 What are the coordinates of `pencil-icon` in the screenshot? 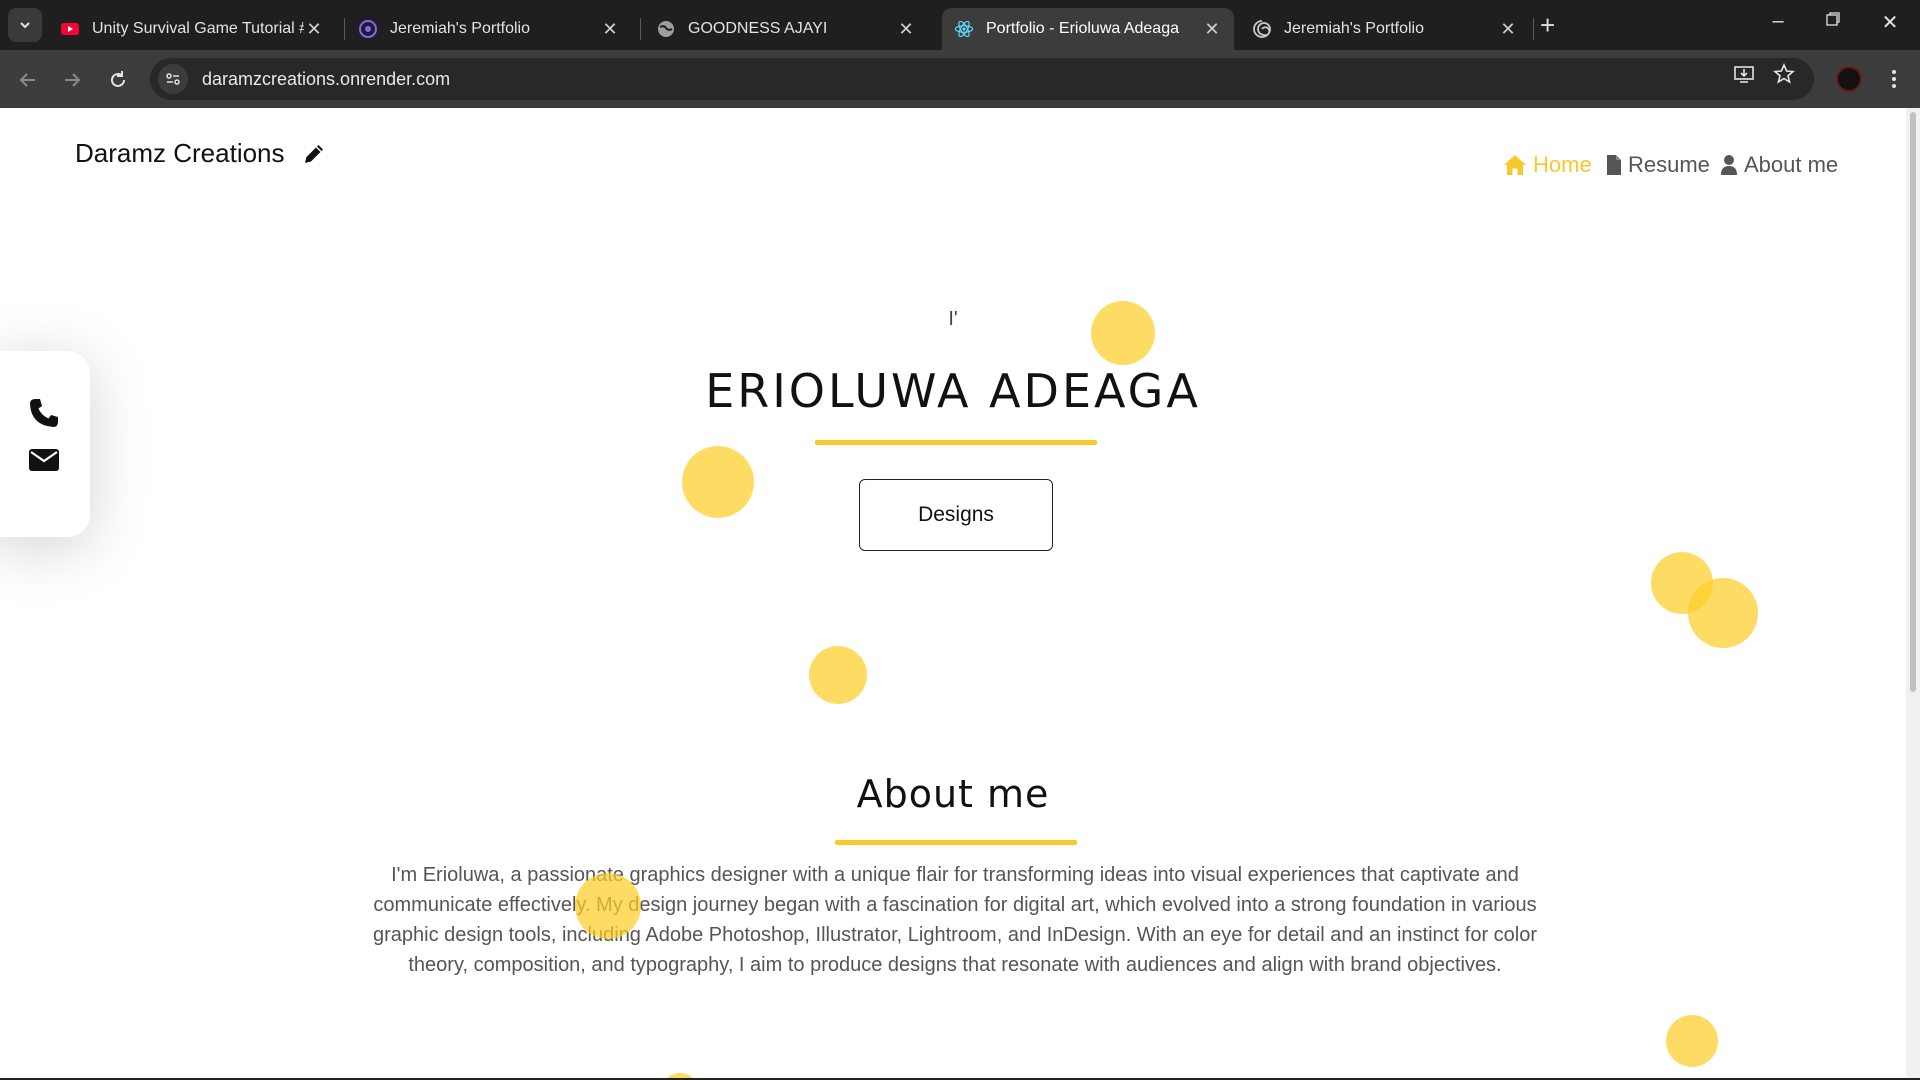 It's located at (313, 153).